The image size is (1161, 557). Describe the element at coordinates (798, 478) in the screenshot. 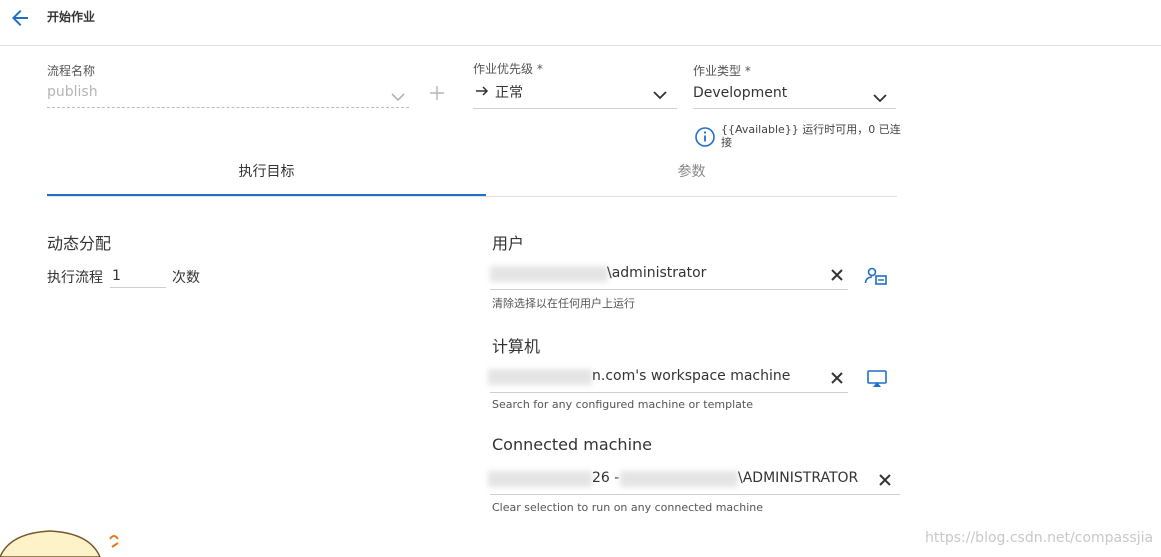

I see `connected-machine-value-part2: \ADMINISTRATOR` at that location.